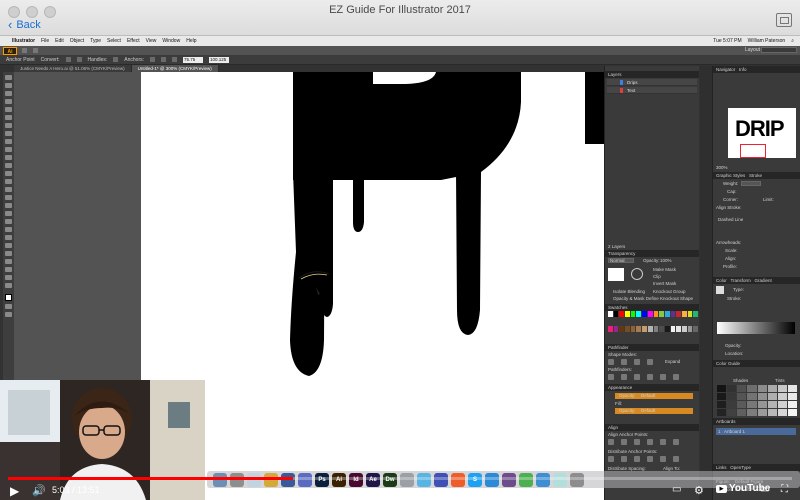 This screenshot has height=500, width=800. What do you see at coordinates (10, 24) in the screenshot?
I see `chevron-left-icon: ‹` at bounding box center [10, 24].